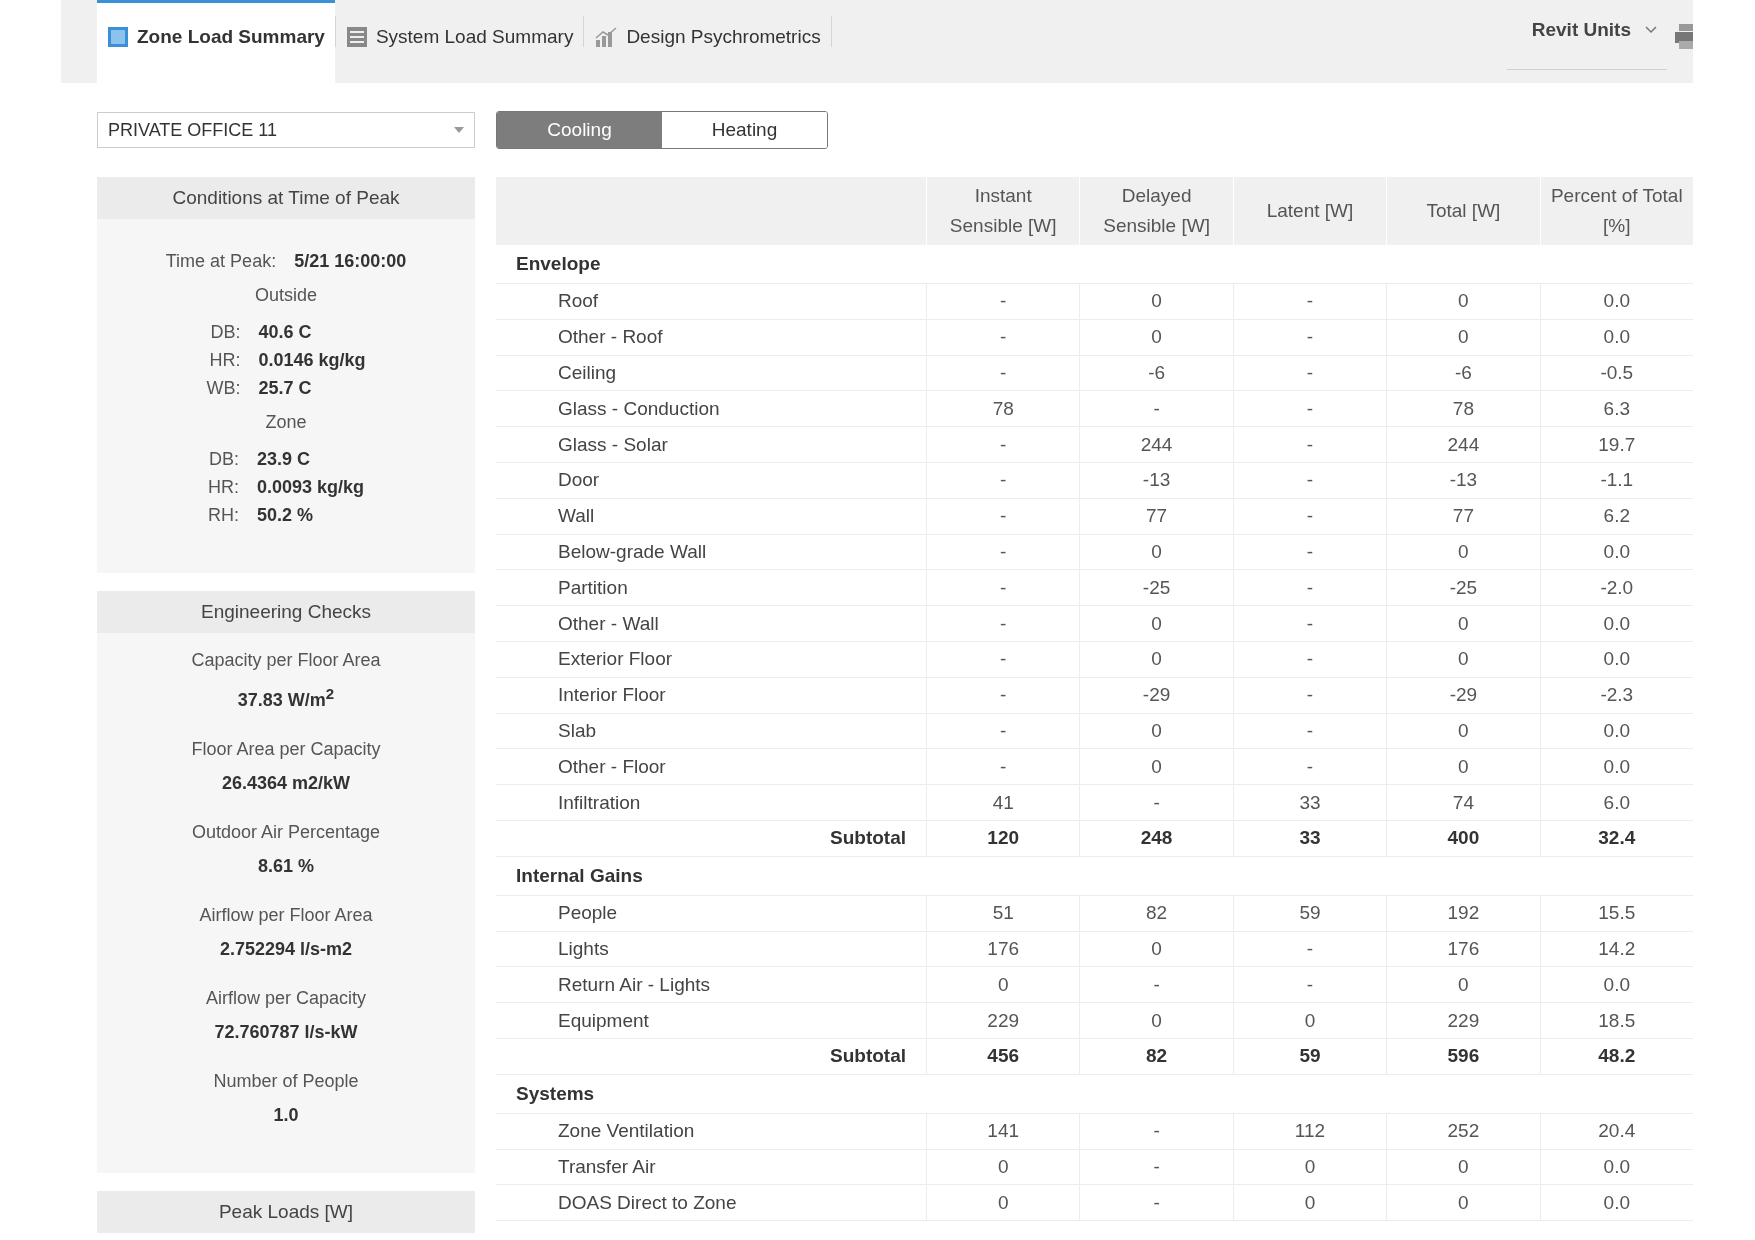  Describe the element at coordinates (868, 1056) in the screenshot. I see `subtotal-label: Subtotal` at that location.